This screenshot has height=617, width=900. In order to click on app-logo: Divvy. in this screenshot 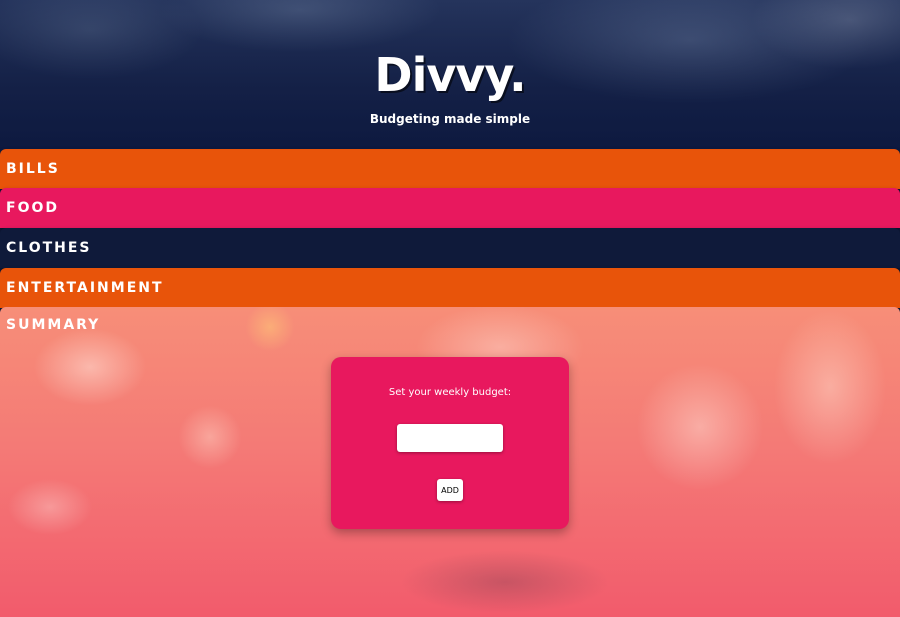, I will do `click(450, 75)`.